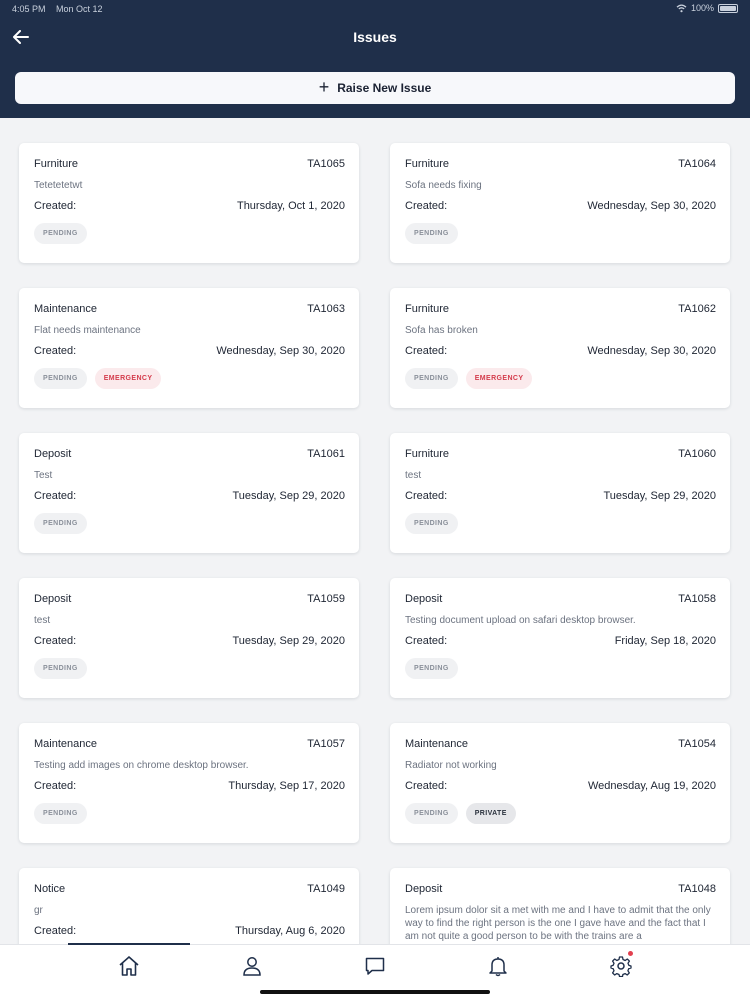 This screenshot has width=750, height=1000. Describe the element at coordinates (560, 454) in the screenshot. I see `card-header: Furniture TA1060` at that location.